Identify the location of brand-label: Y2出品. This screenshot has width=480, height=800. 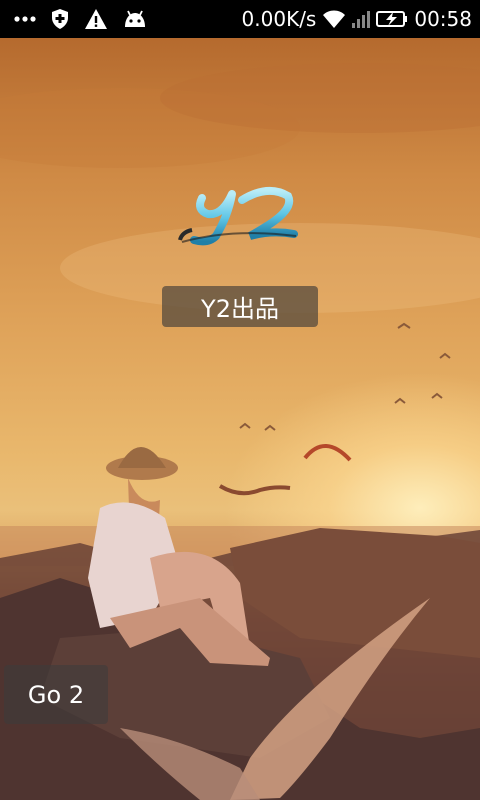
(240, 306).